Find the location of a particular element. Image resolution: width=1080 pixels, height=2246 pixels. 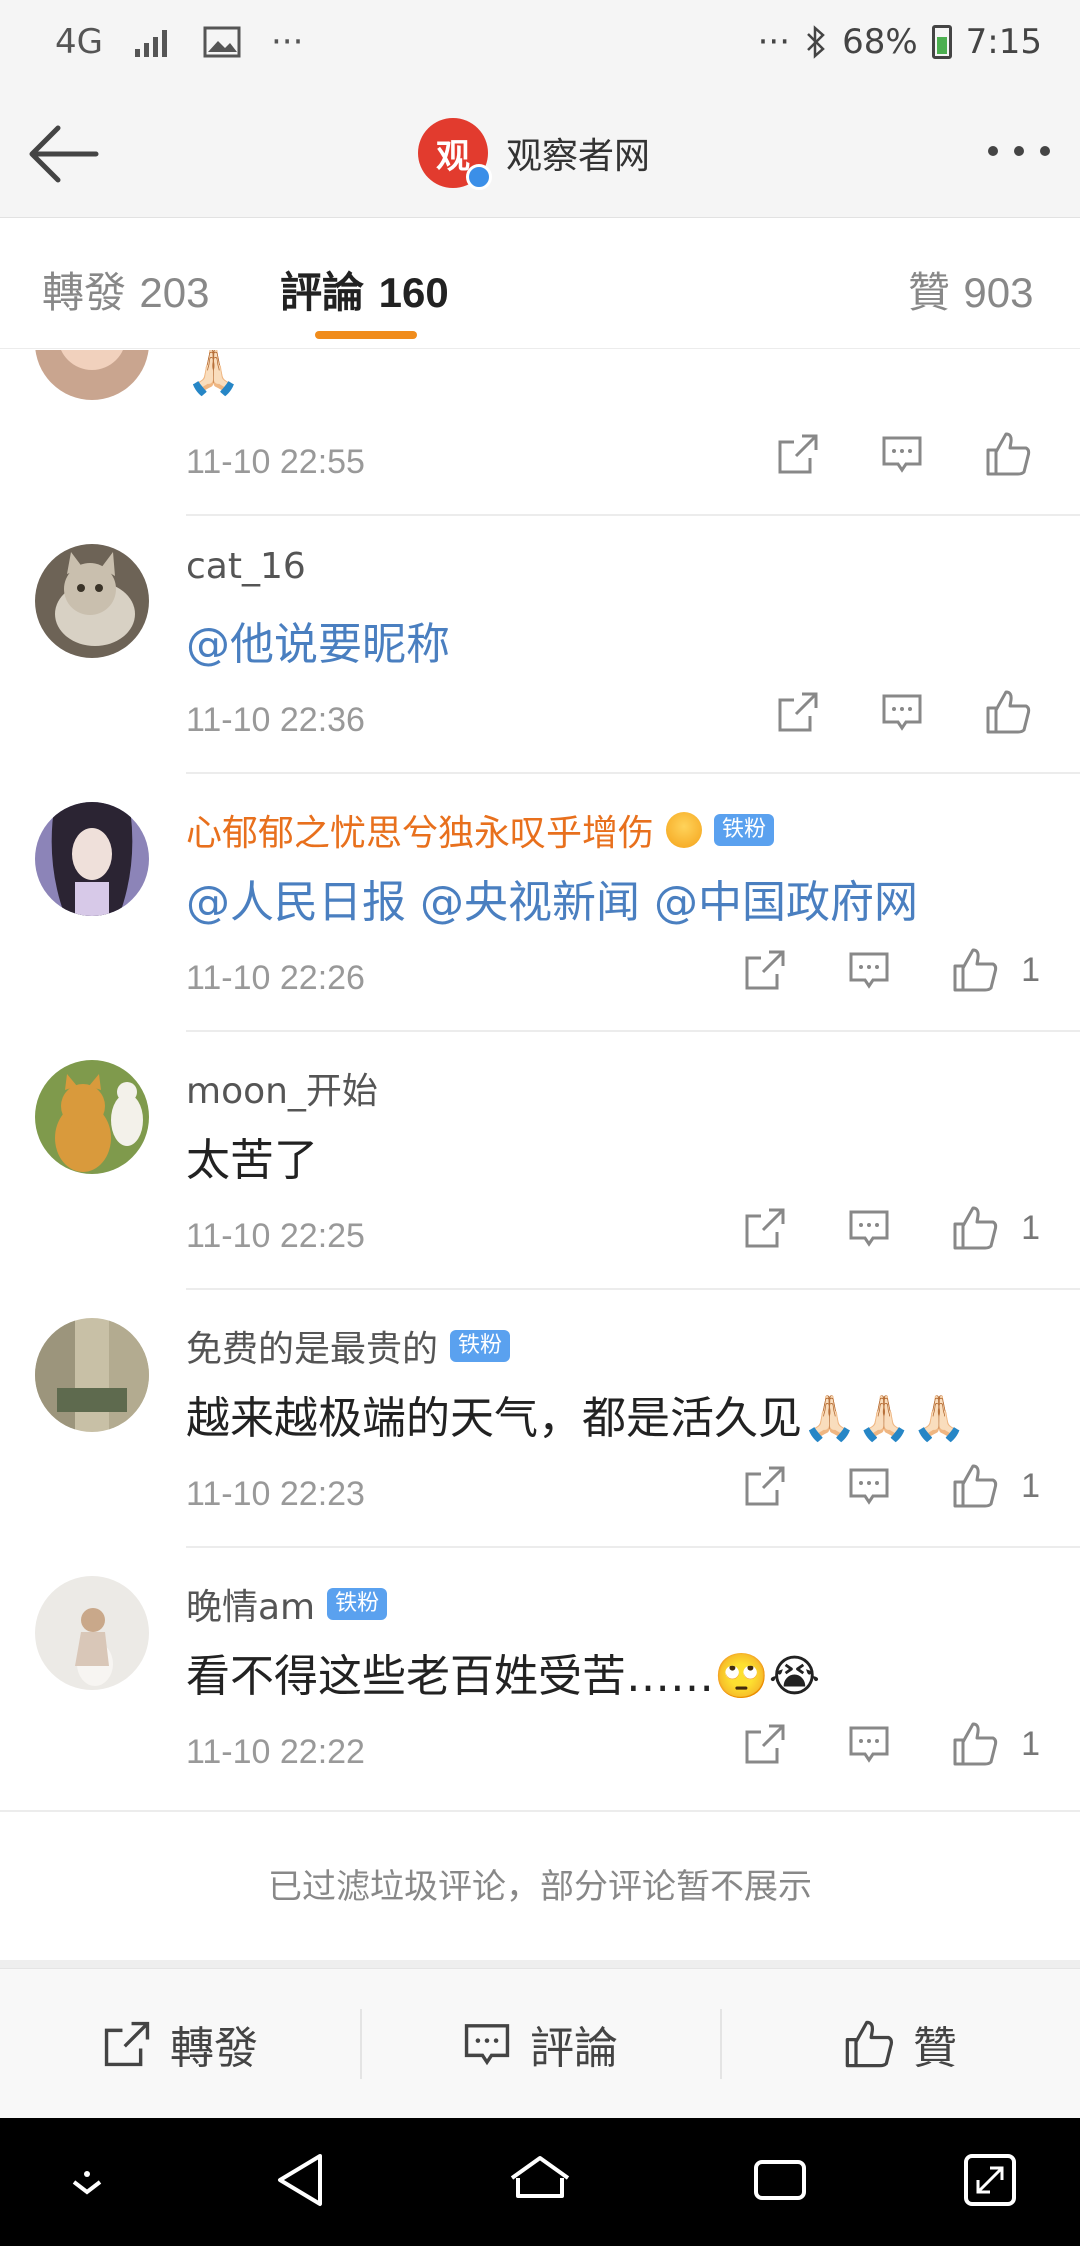

comment-actions is located at coordinates (904, 454).